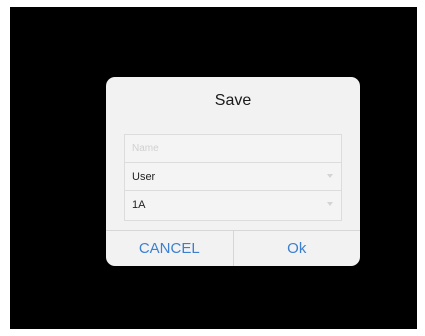 Image resolution: width=425 pixels, height=336 pixels. I want to click on save-form: User 1A, so click(233, 177).